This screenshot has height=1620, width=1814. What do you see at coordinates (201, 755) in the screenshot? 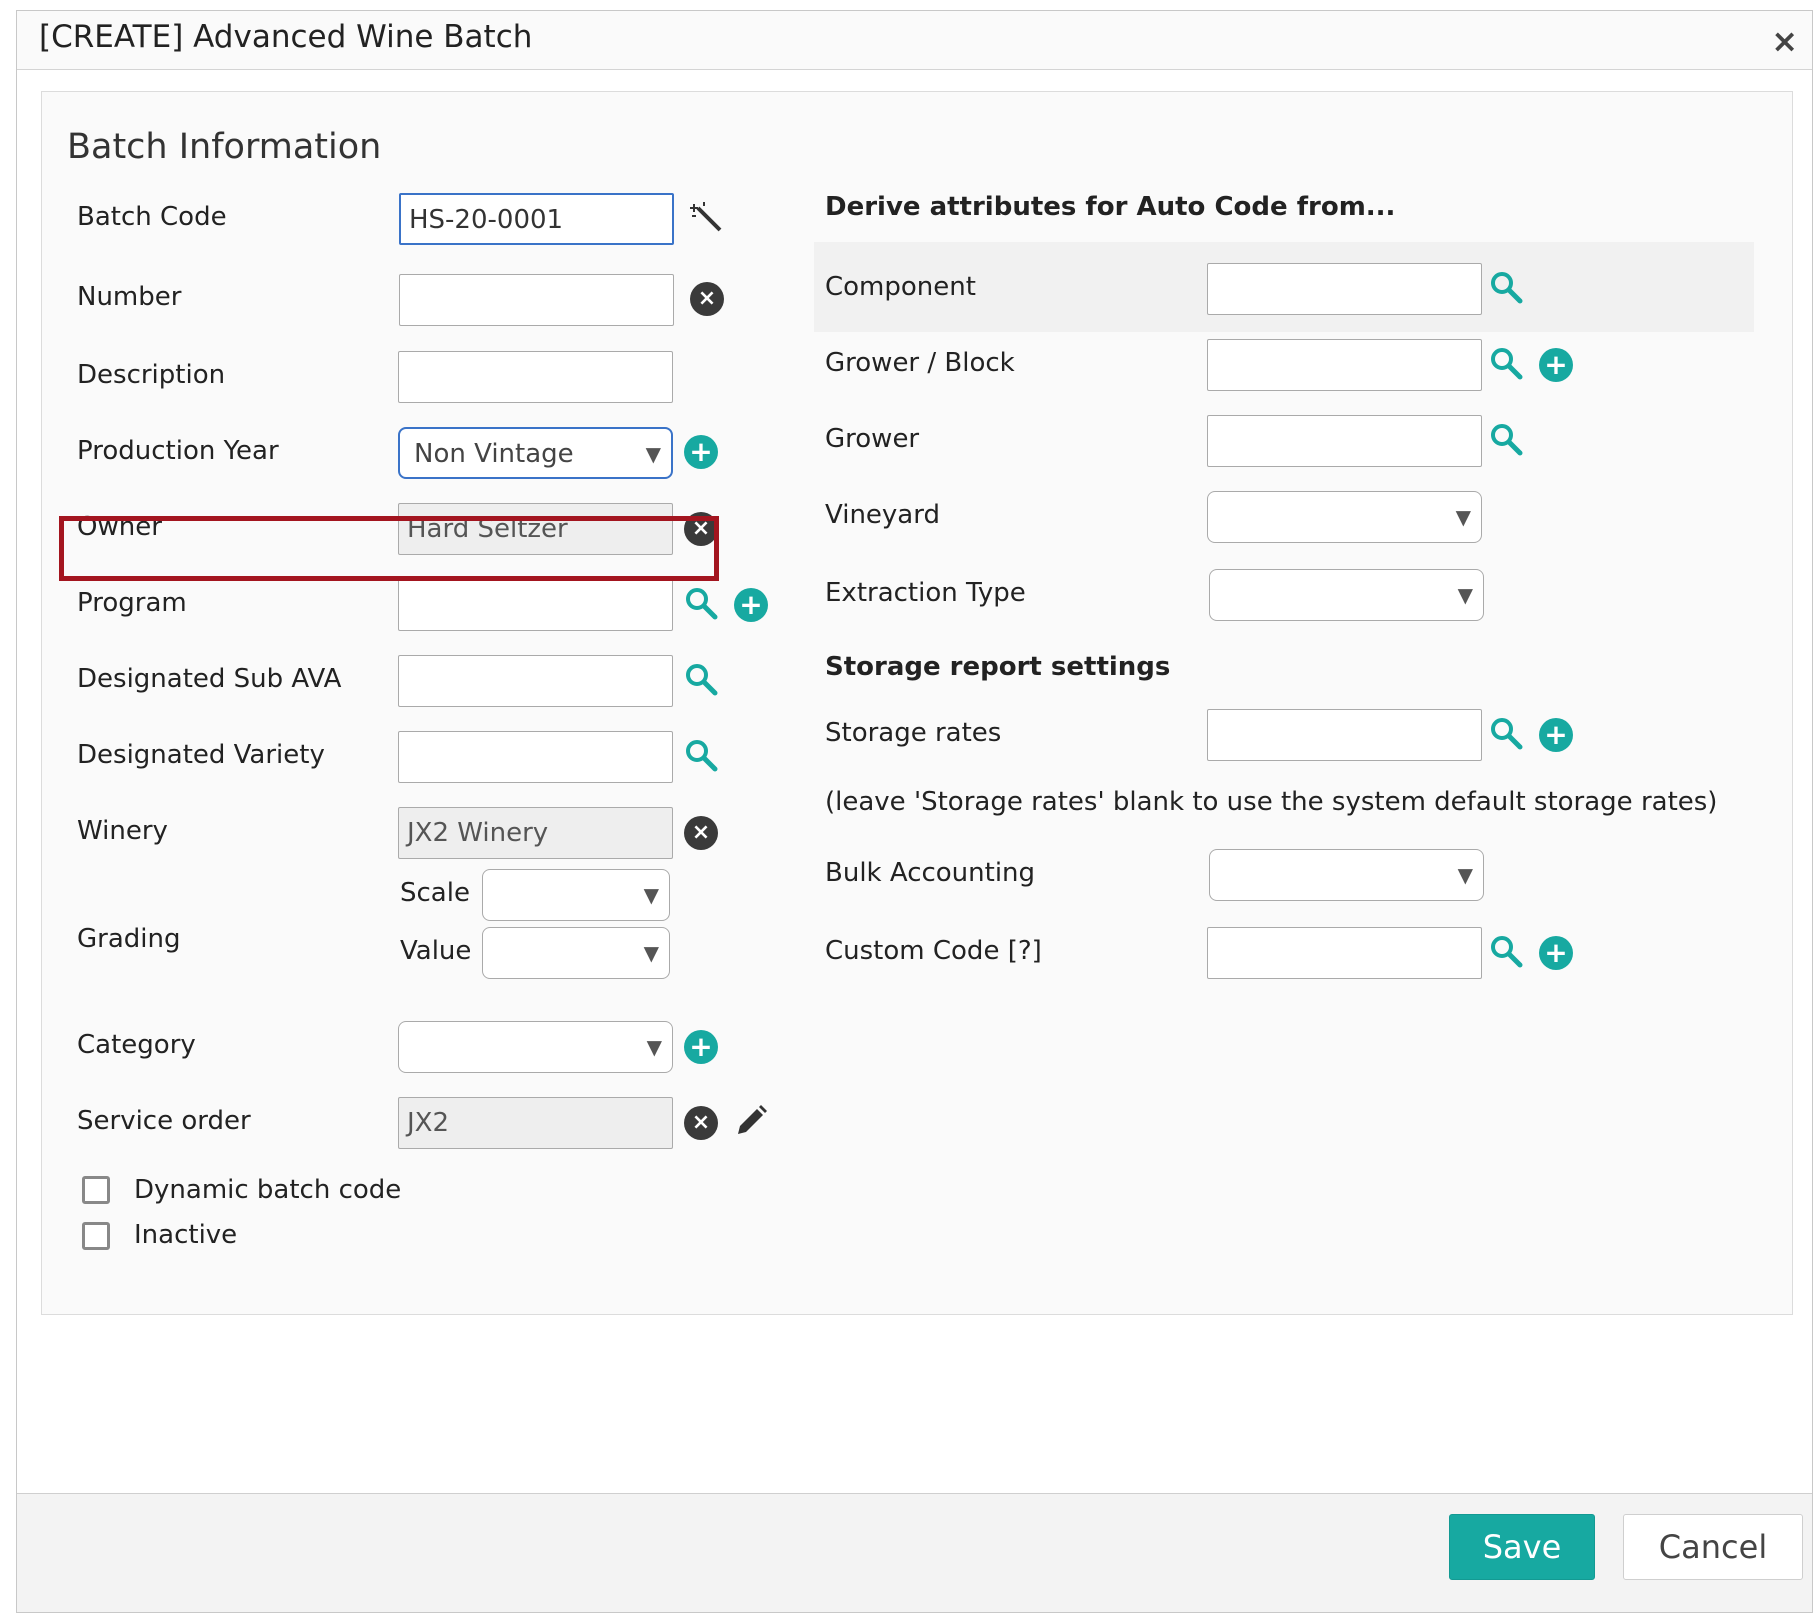
I see `designated-variety-label: Designated Variety` at bounding box center [201, 755].